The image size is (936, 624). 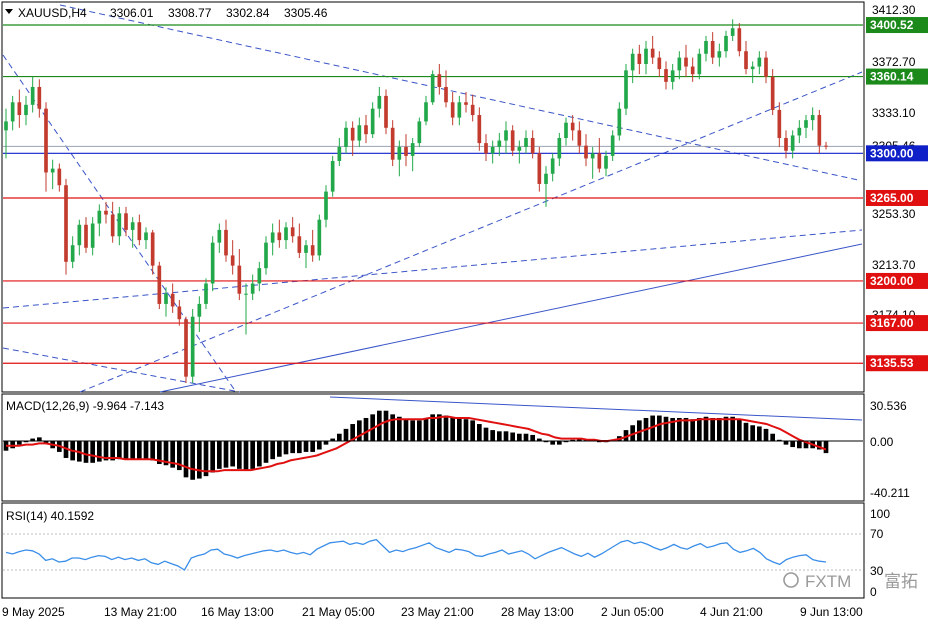 I want to click on macd-signal-line, so click(x=416, y=444).